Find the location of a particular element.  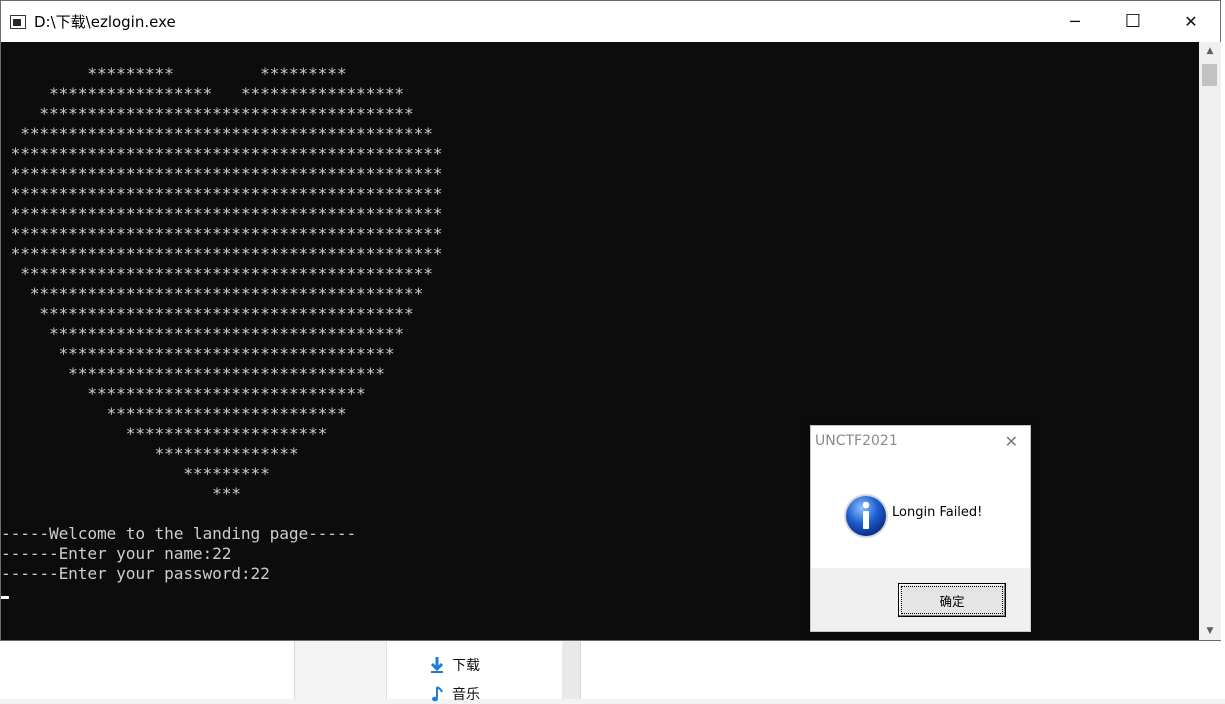

console-app-icon is located at coordinates (18, 21).